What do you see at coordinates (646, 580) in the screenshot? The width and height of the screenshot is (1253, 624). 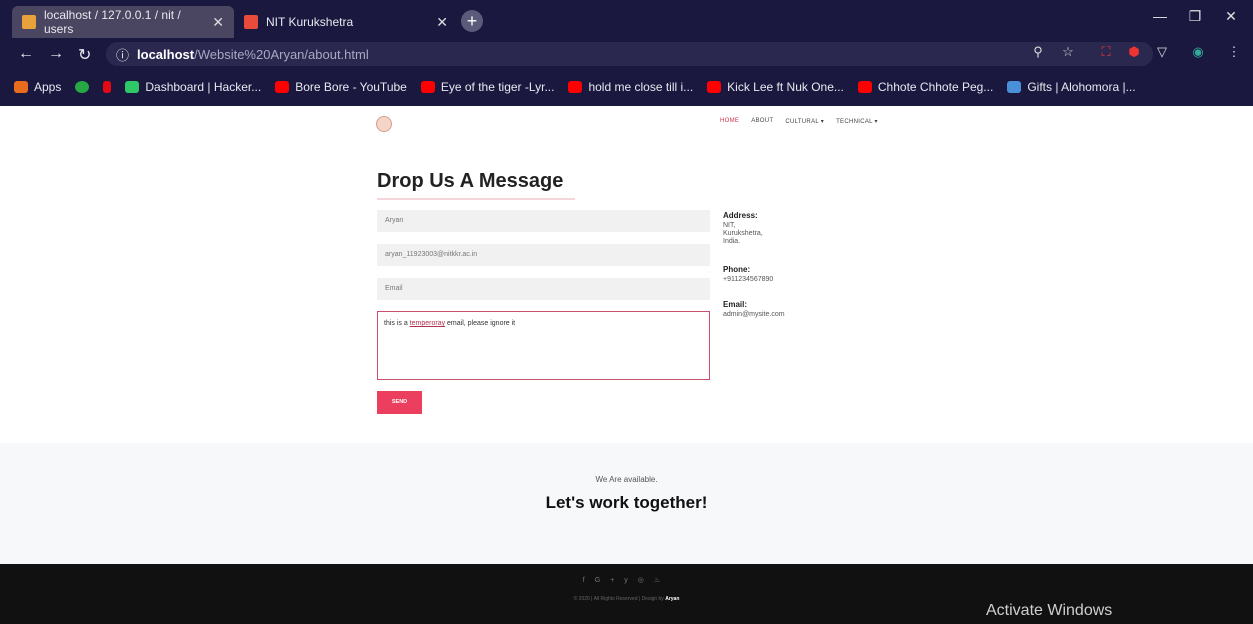 I see `instagram-icon: ◎` at bounding box center [646, 580].